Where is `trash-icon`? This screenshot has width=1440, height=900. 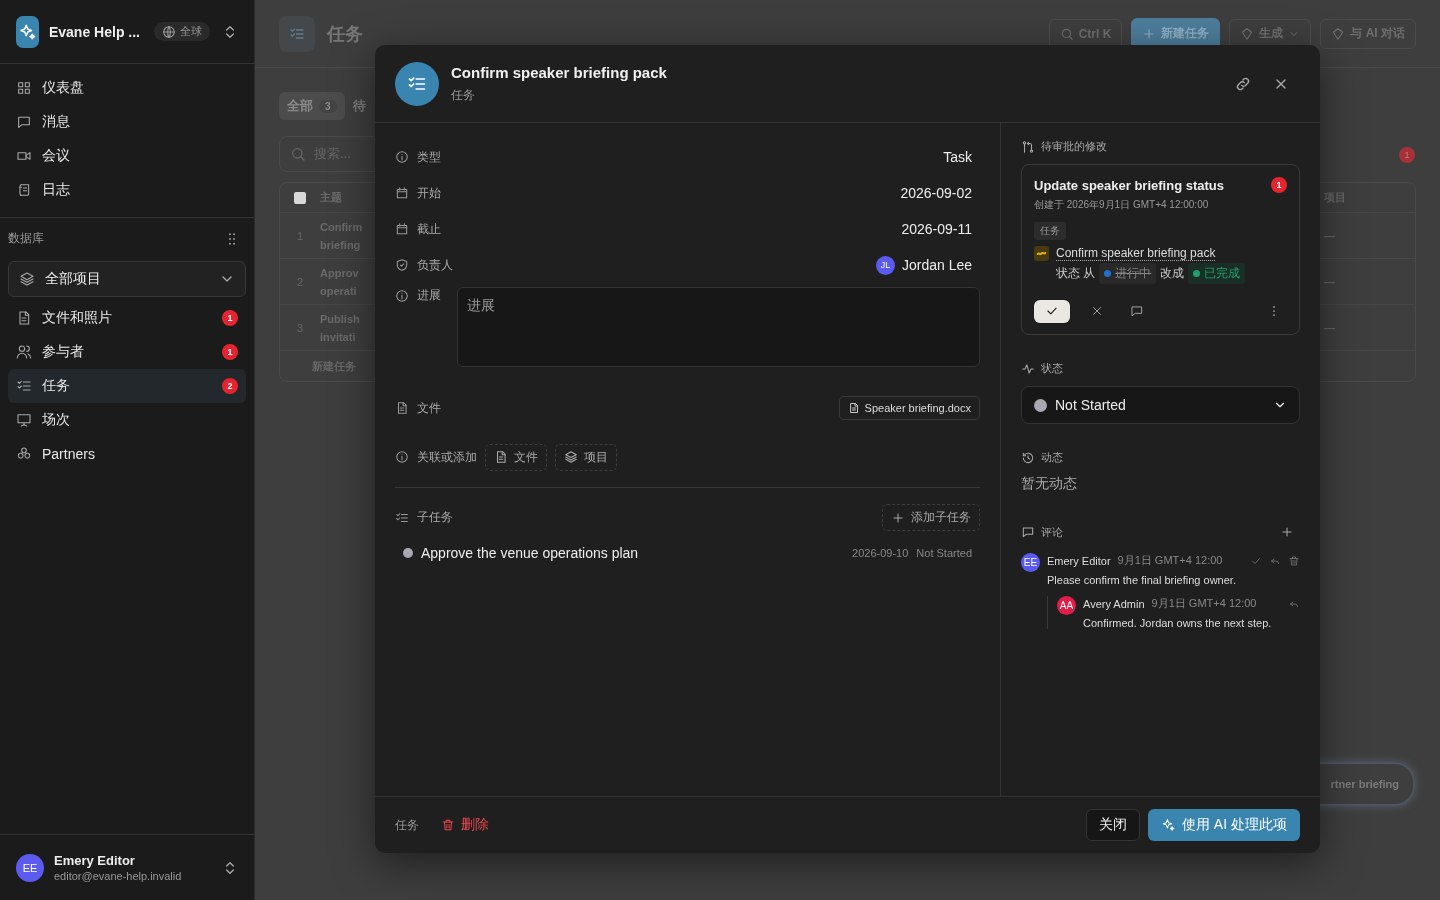
trash-icon is located at coordinates (448, 825).